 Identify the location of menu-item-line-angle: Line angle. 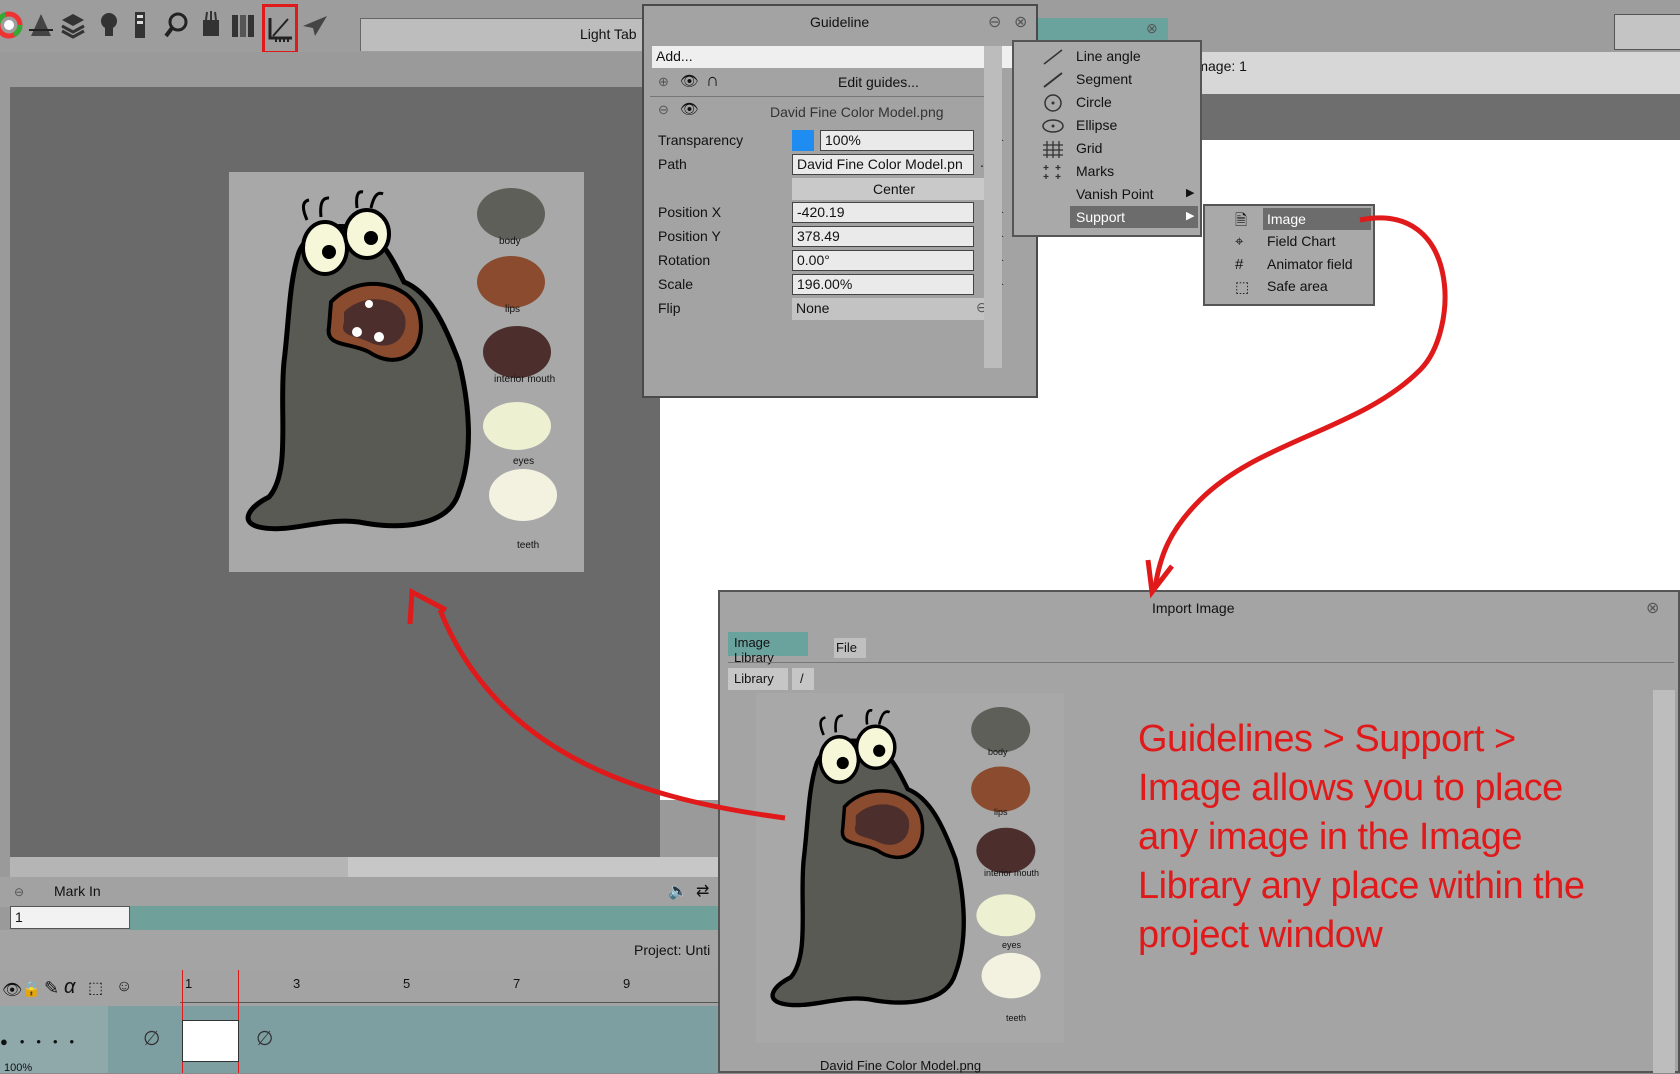
(1108, 56).